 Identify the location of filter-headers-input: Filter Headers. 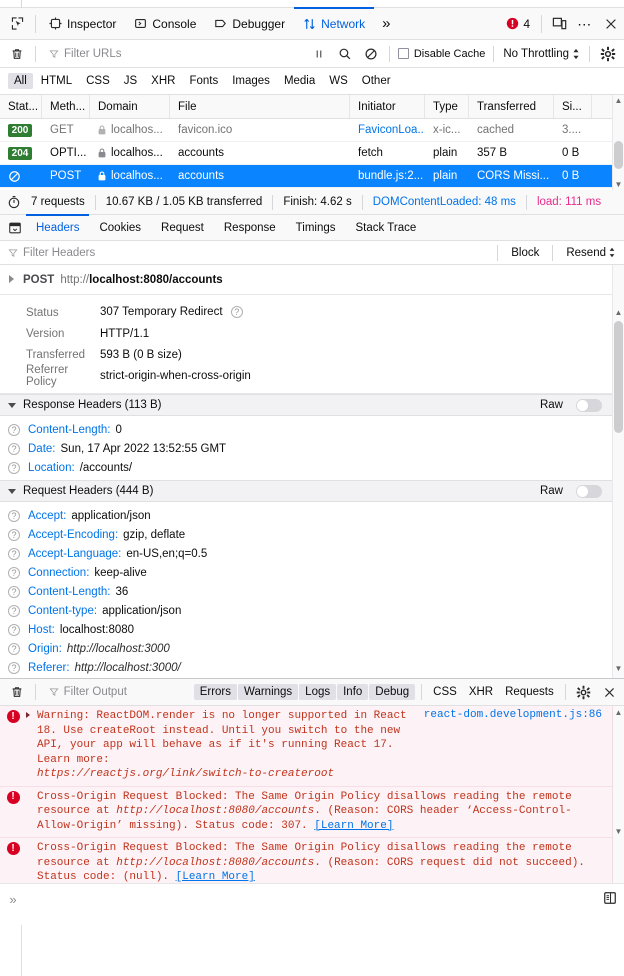
(59, 253).